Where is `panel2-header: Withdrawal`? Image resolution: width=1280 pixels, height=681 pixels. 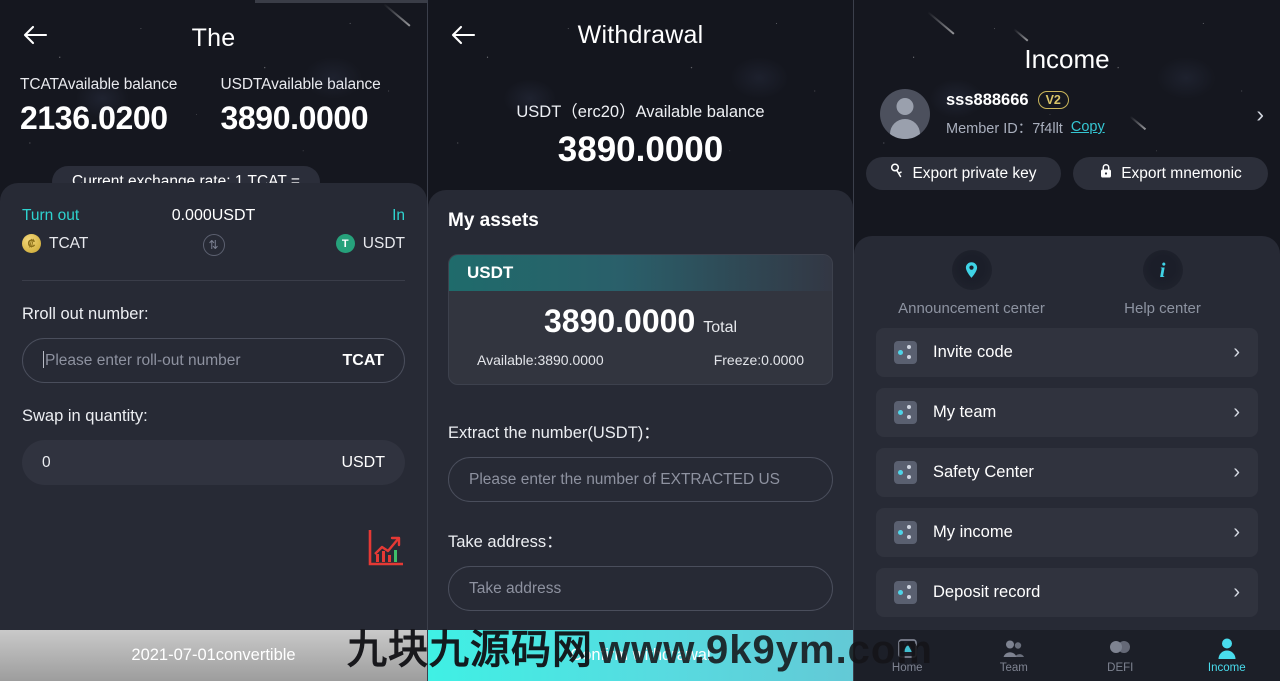
panel2-header: Withdrawal is located at coordinates (640, 36).